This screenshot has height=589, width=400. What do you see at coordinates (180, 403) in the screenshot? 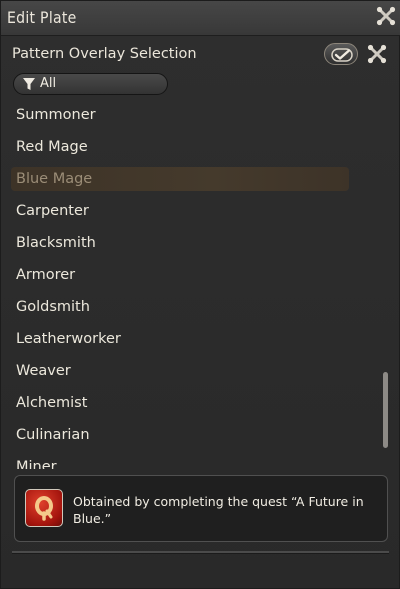
I see `list-item: Alchemist` at bounding box center [180, 403].